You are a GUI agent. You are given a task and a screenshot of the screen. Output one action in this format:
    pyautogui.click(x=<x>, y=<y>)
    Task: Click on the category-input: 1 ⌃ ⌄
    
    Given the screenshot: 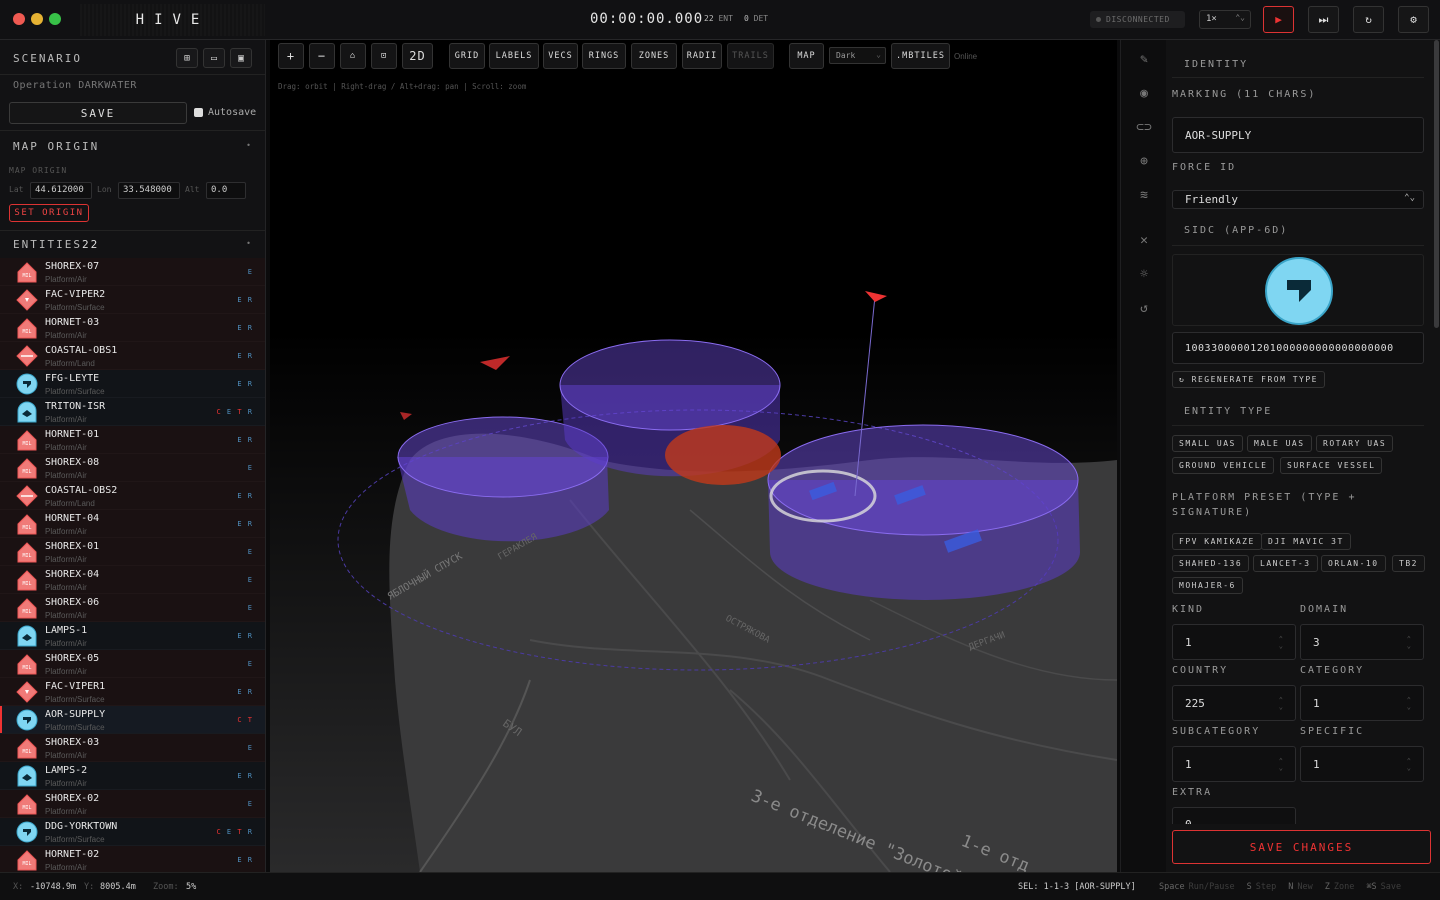 What is the action you would take?
    pyautogui.click(x=1362, y=703)
    